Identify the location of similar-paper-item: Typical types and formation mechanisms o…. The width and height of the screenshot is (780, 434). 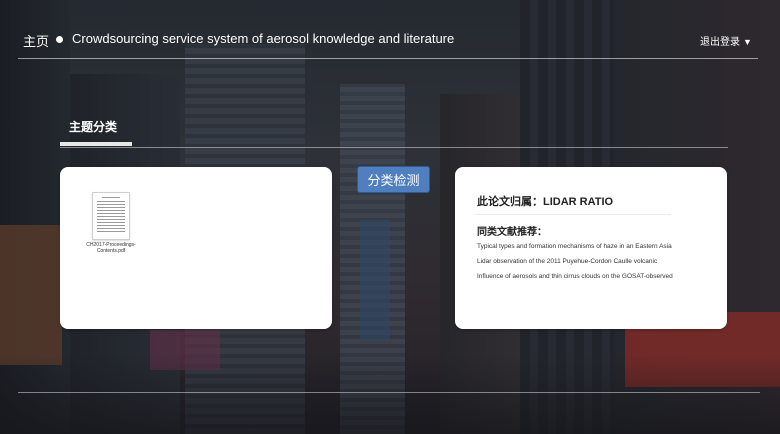
(575, 246).